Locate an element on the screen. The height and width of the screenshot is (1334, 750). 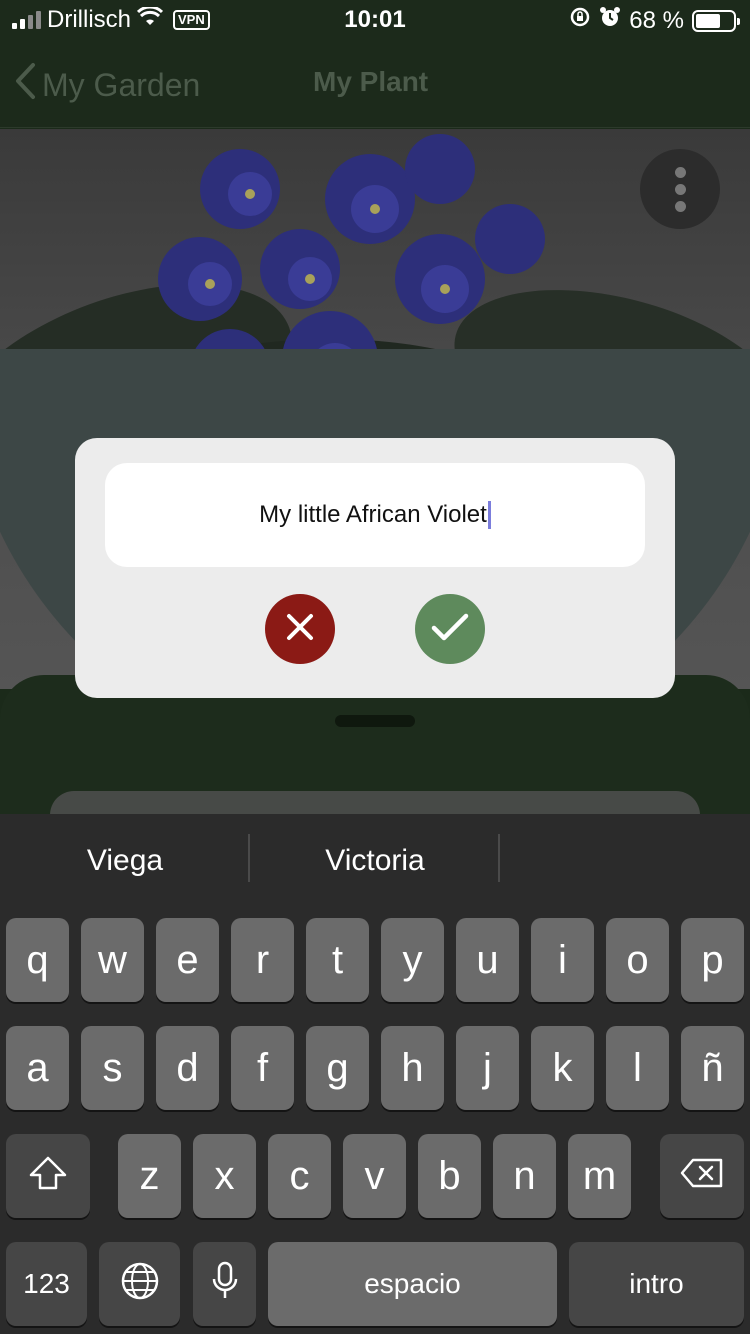
plant-name-value: My little African Violet is located at coordinates (373, 514).